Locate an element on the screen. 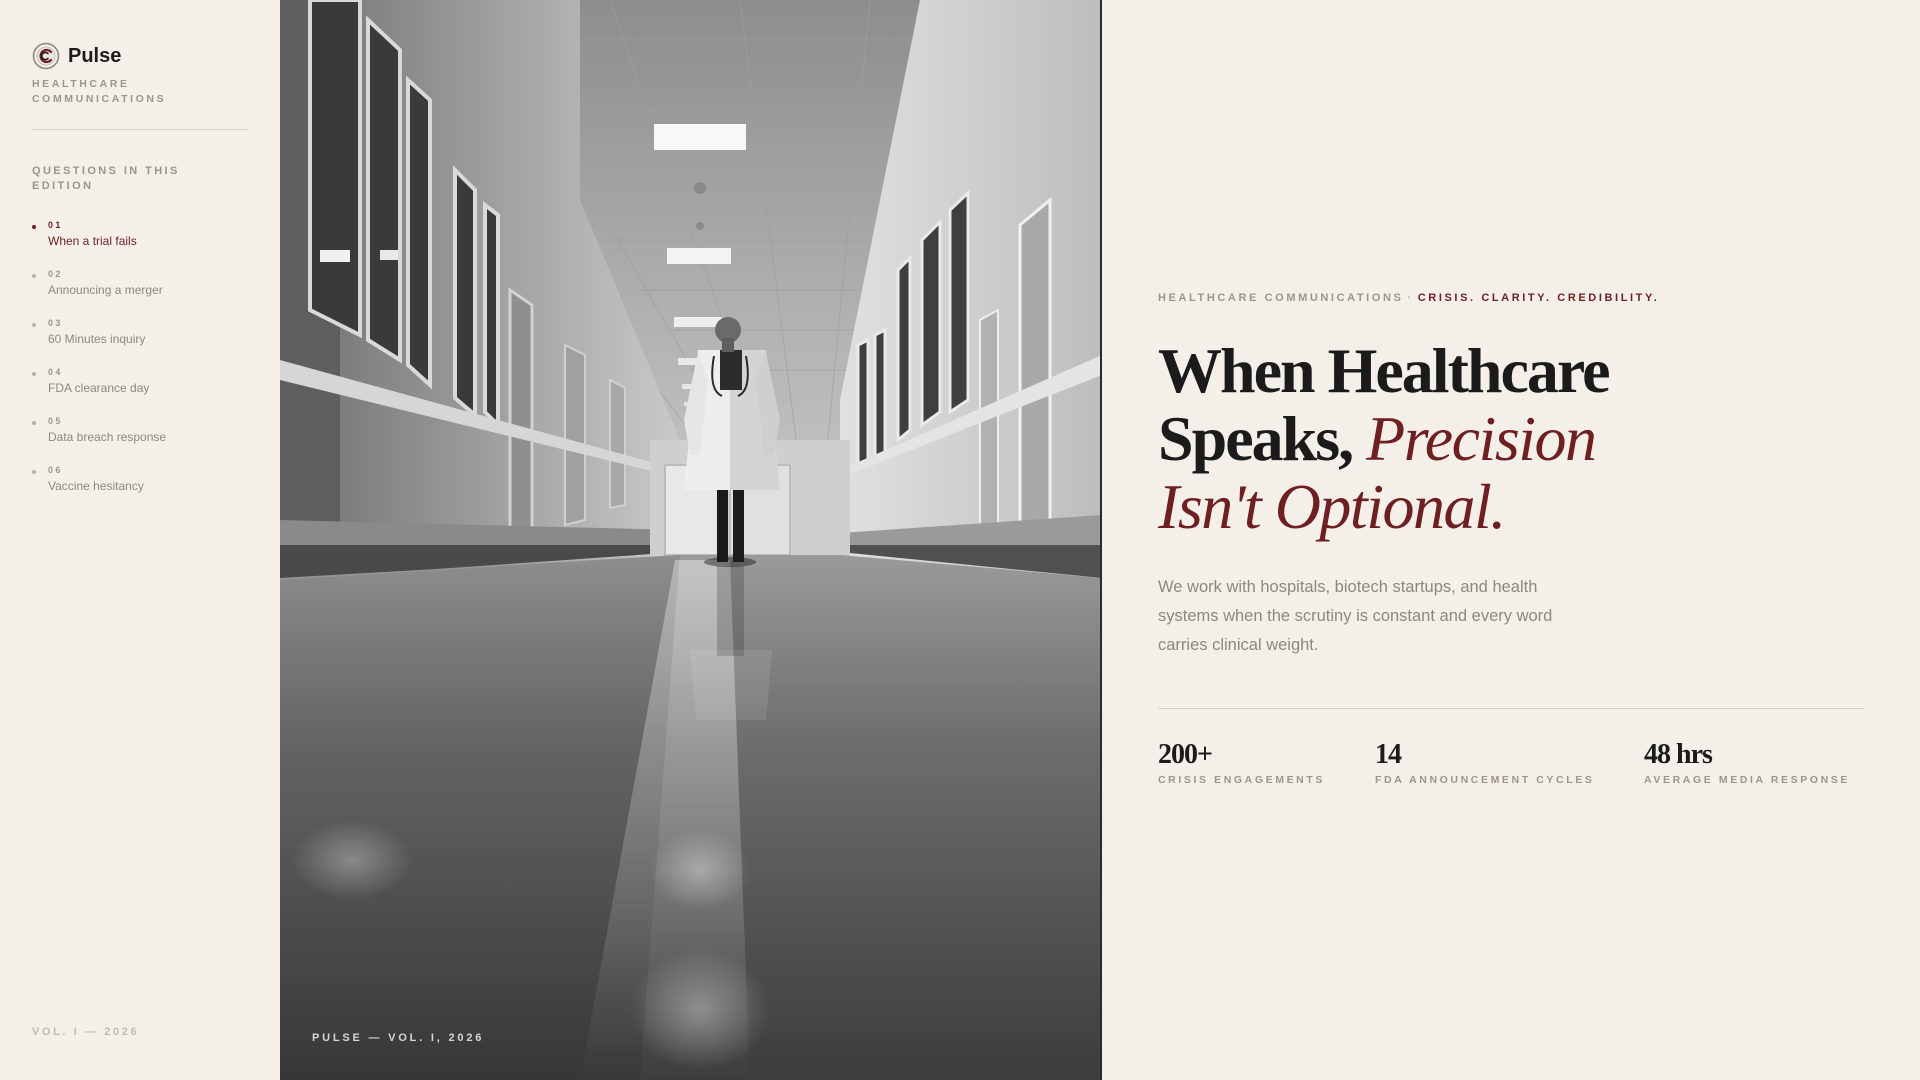  questions-heading: QUESTIONS IN THIS EDITION is located at coordinates (106, 178).